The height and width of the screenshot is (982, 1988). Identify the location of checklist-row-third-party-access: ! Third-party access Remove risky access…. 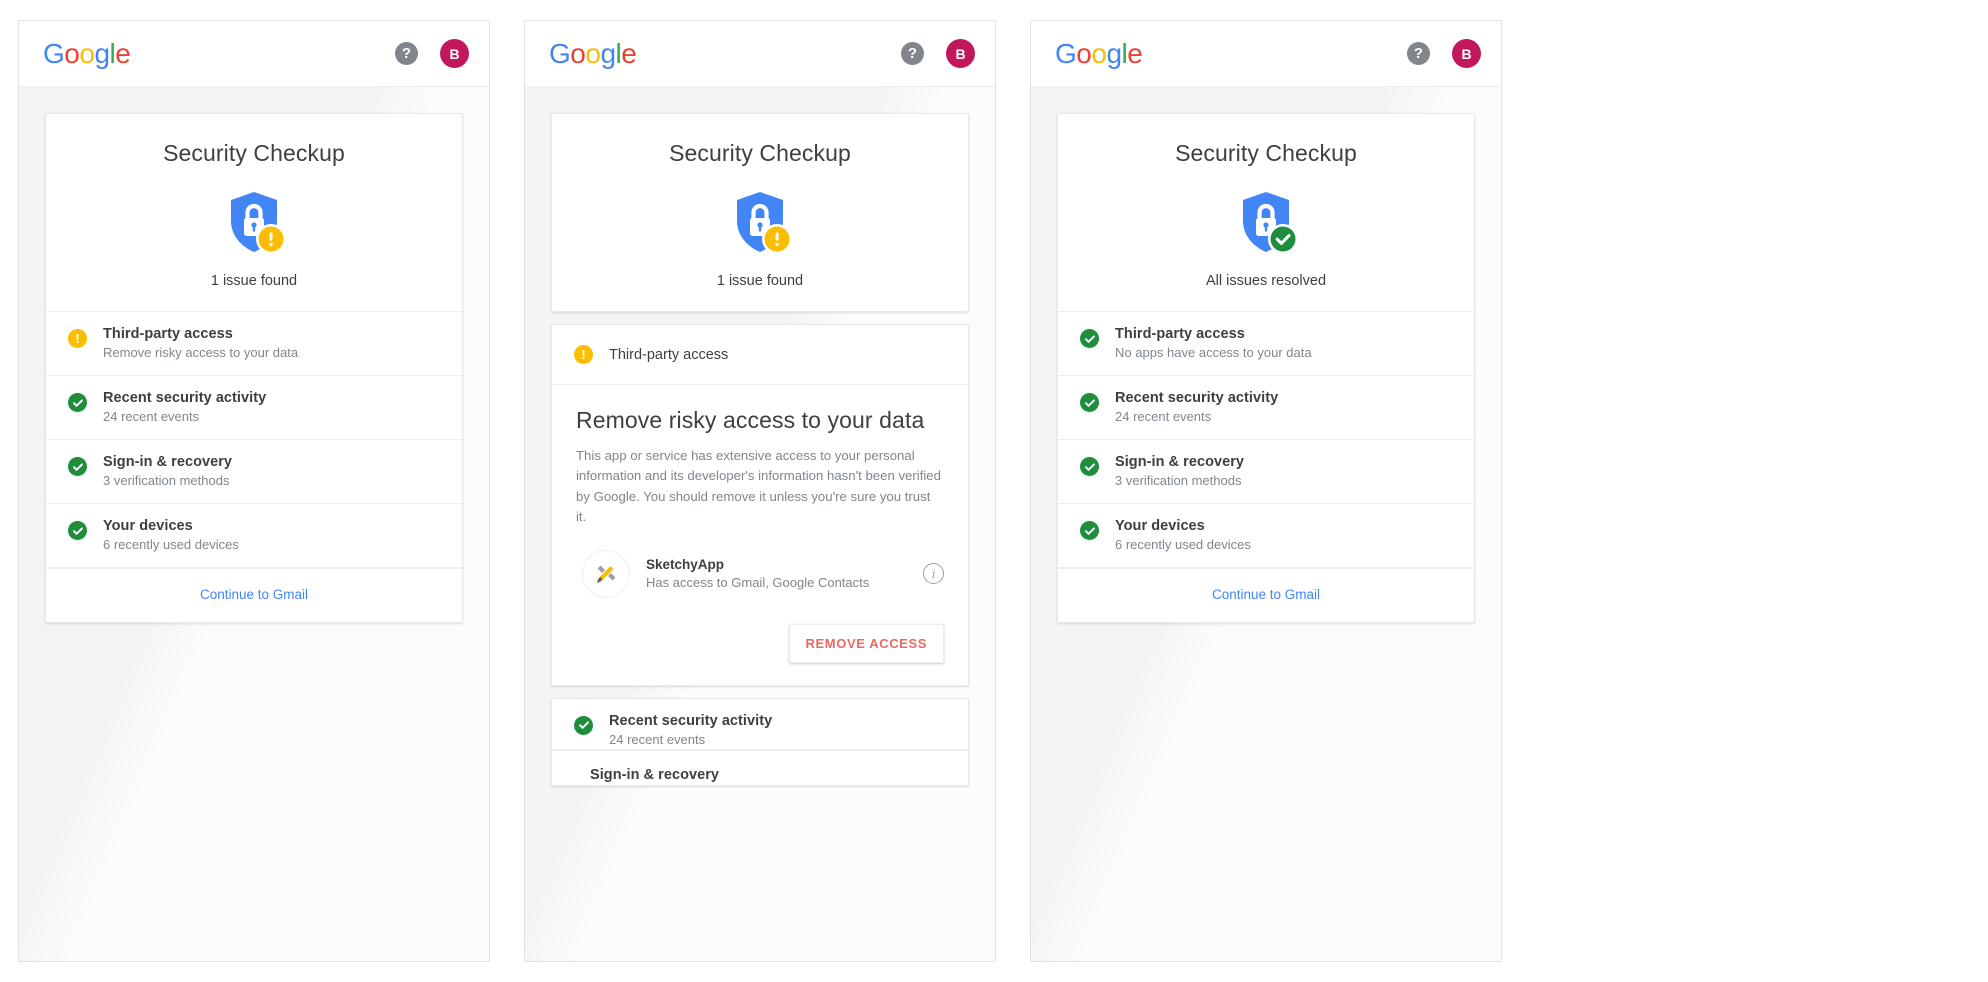
(254, 344).